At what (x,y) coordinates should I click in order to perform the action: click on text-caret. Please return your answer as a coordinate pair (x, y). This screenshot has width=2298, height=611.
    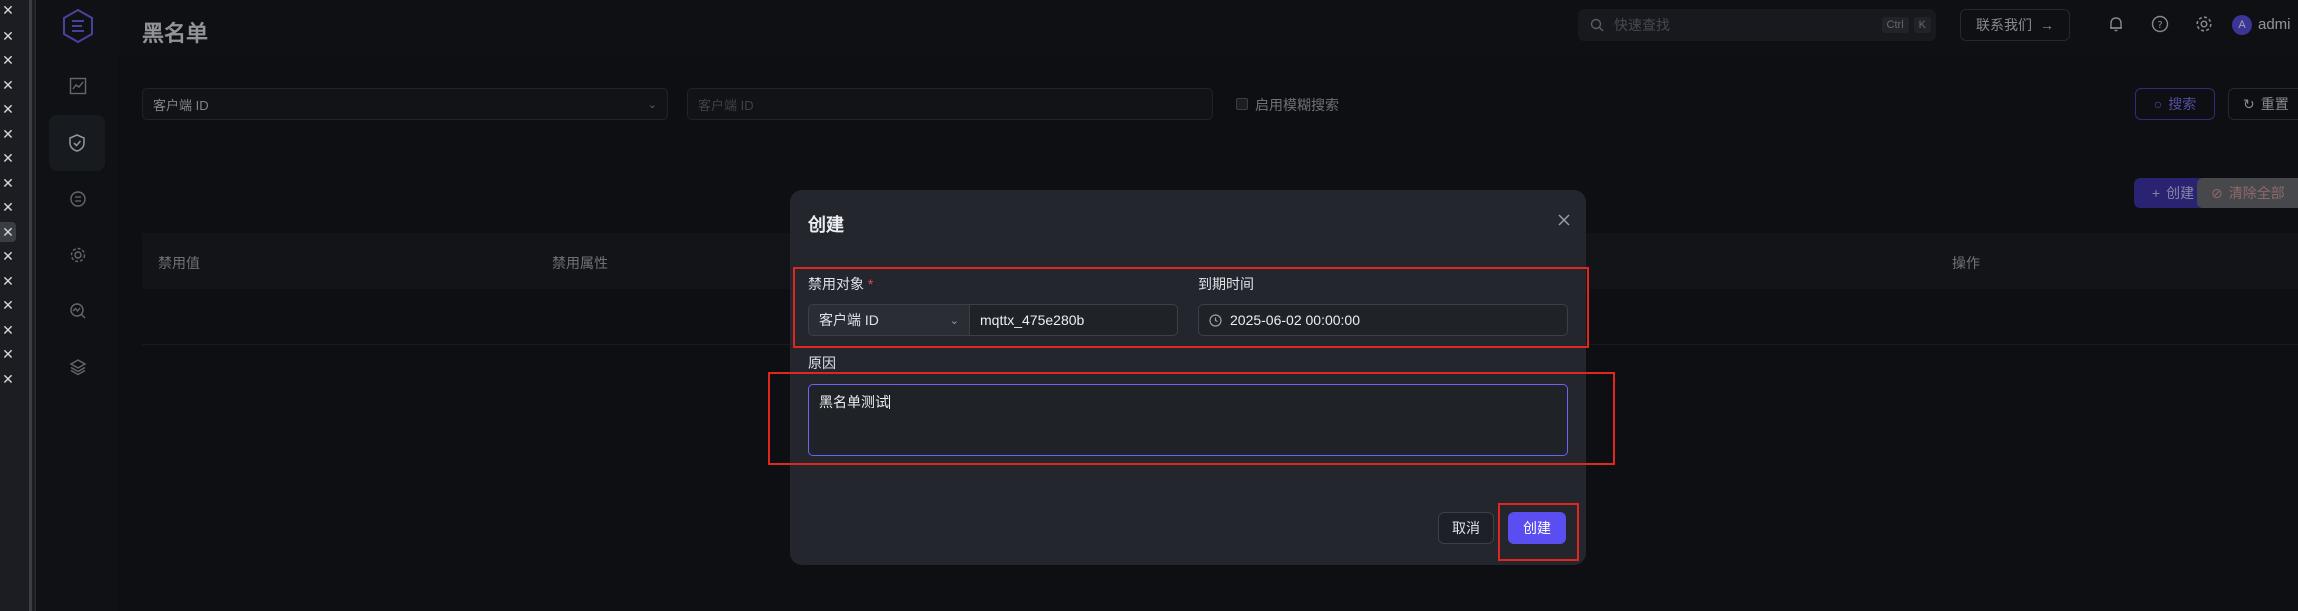
    Looking at the image, I should click on (889, 402).